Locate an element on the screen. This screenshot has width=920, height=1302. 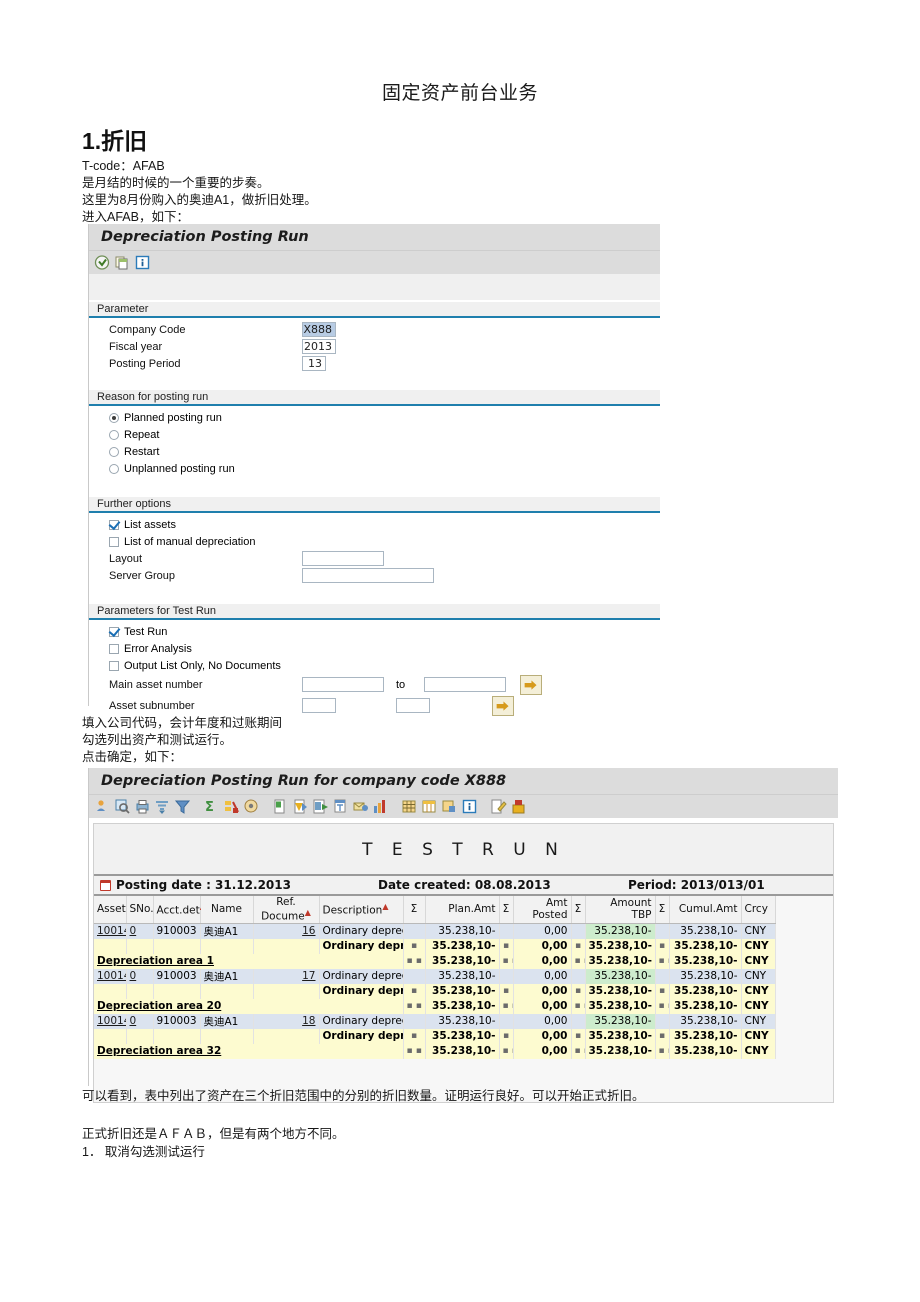
copy-icon is located at coordinates (122, 262).